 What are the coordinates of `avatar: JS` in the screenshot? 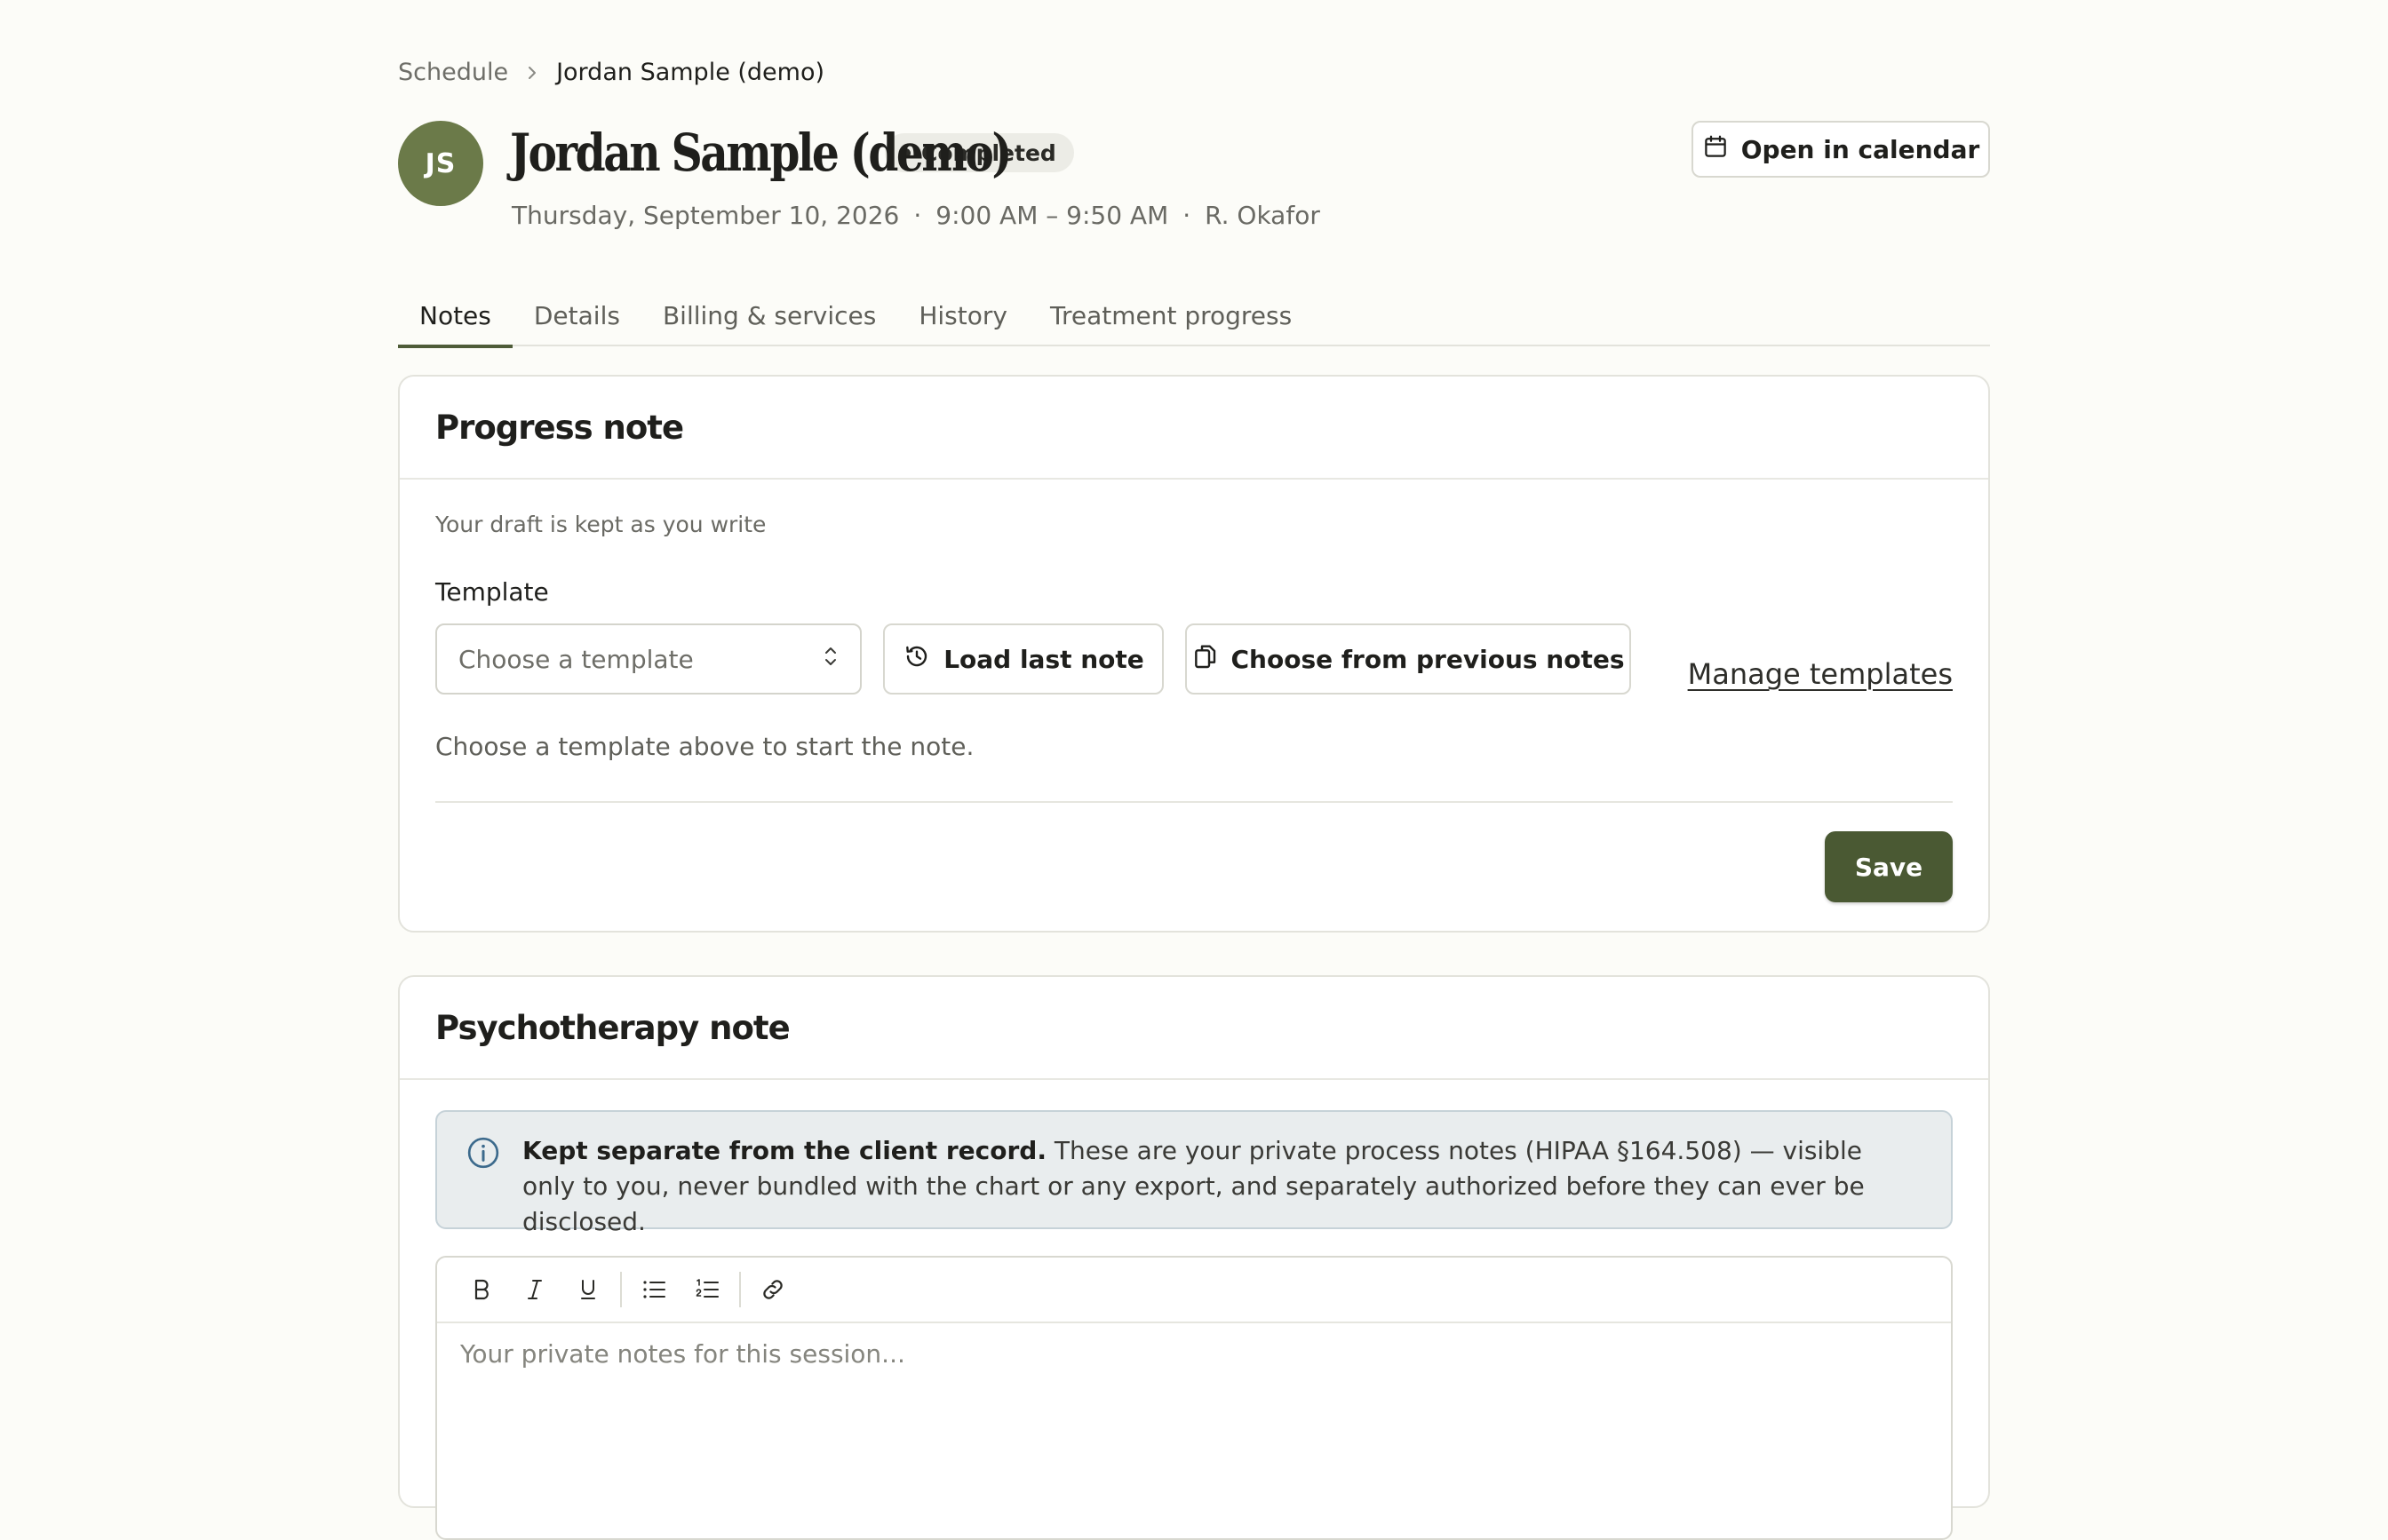 It's located at (440, 163).